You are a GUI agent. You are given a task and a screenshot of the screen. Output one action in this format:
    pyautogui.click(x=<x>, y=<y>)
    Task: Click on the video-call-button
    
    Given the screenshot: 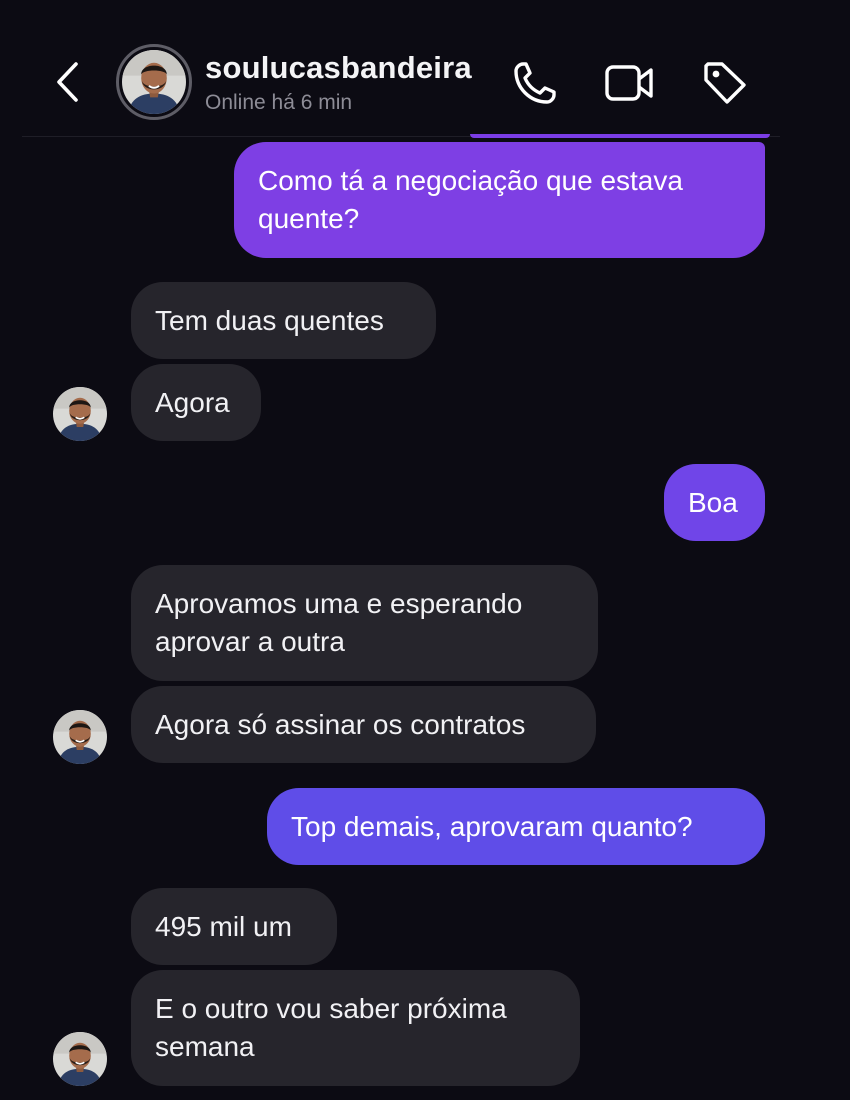 What is the action you would take?
    pyautogui.click(x=628, y=83)
    